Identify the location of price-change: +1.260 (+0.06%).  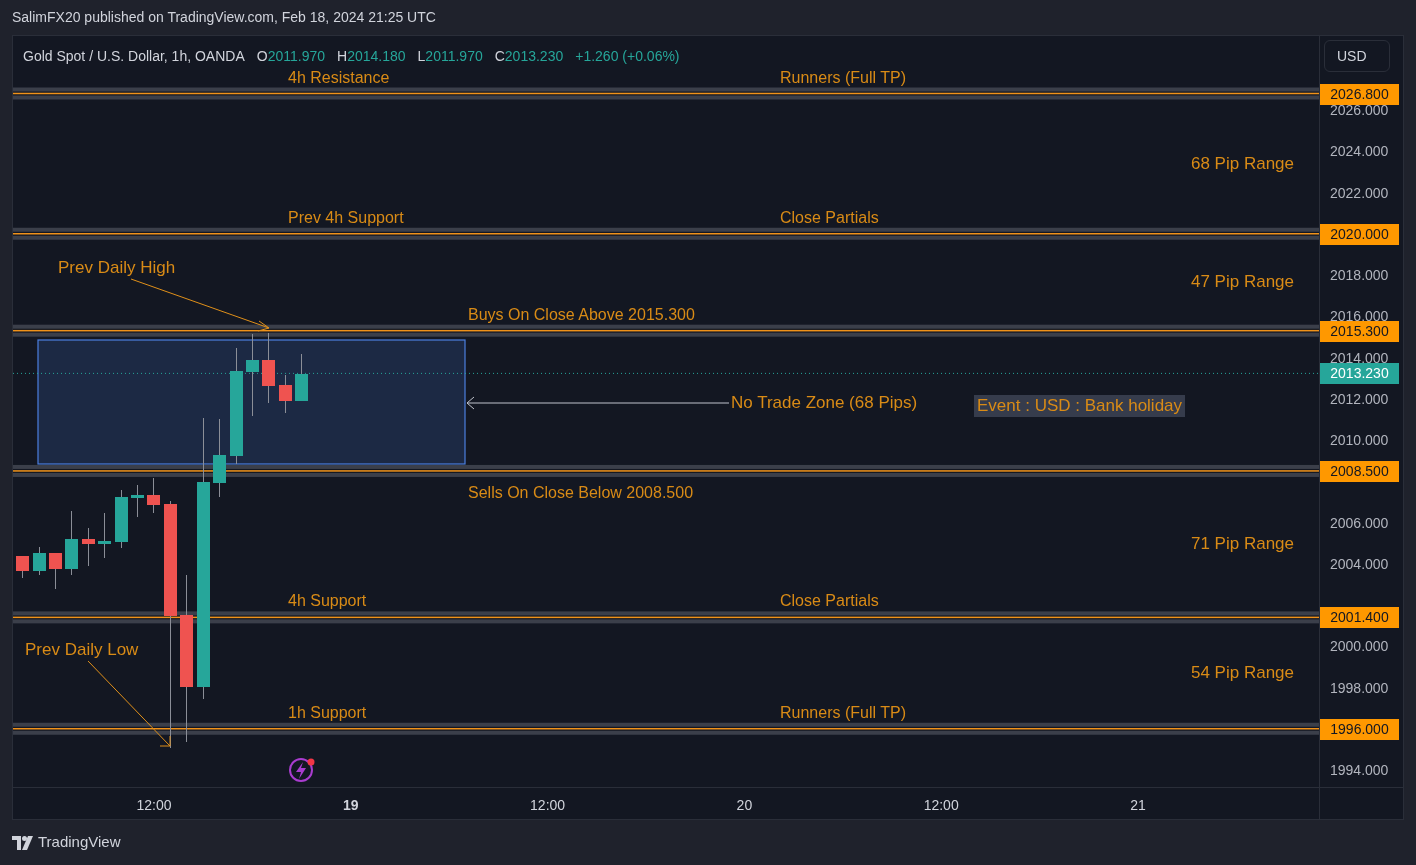
(627, 56).